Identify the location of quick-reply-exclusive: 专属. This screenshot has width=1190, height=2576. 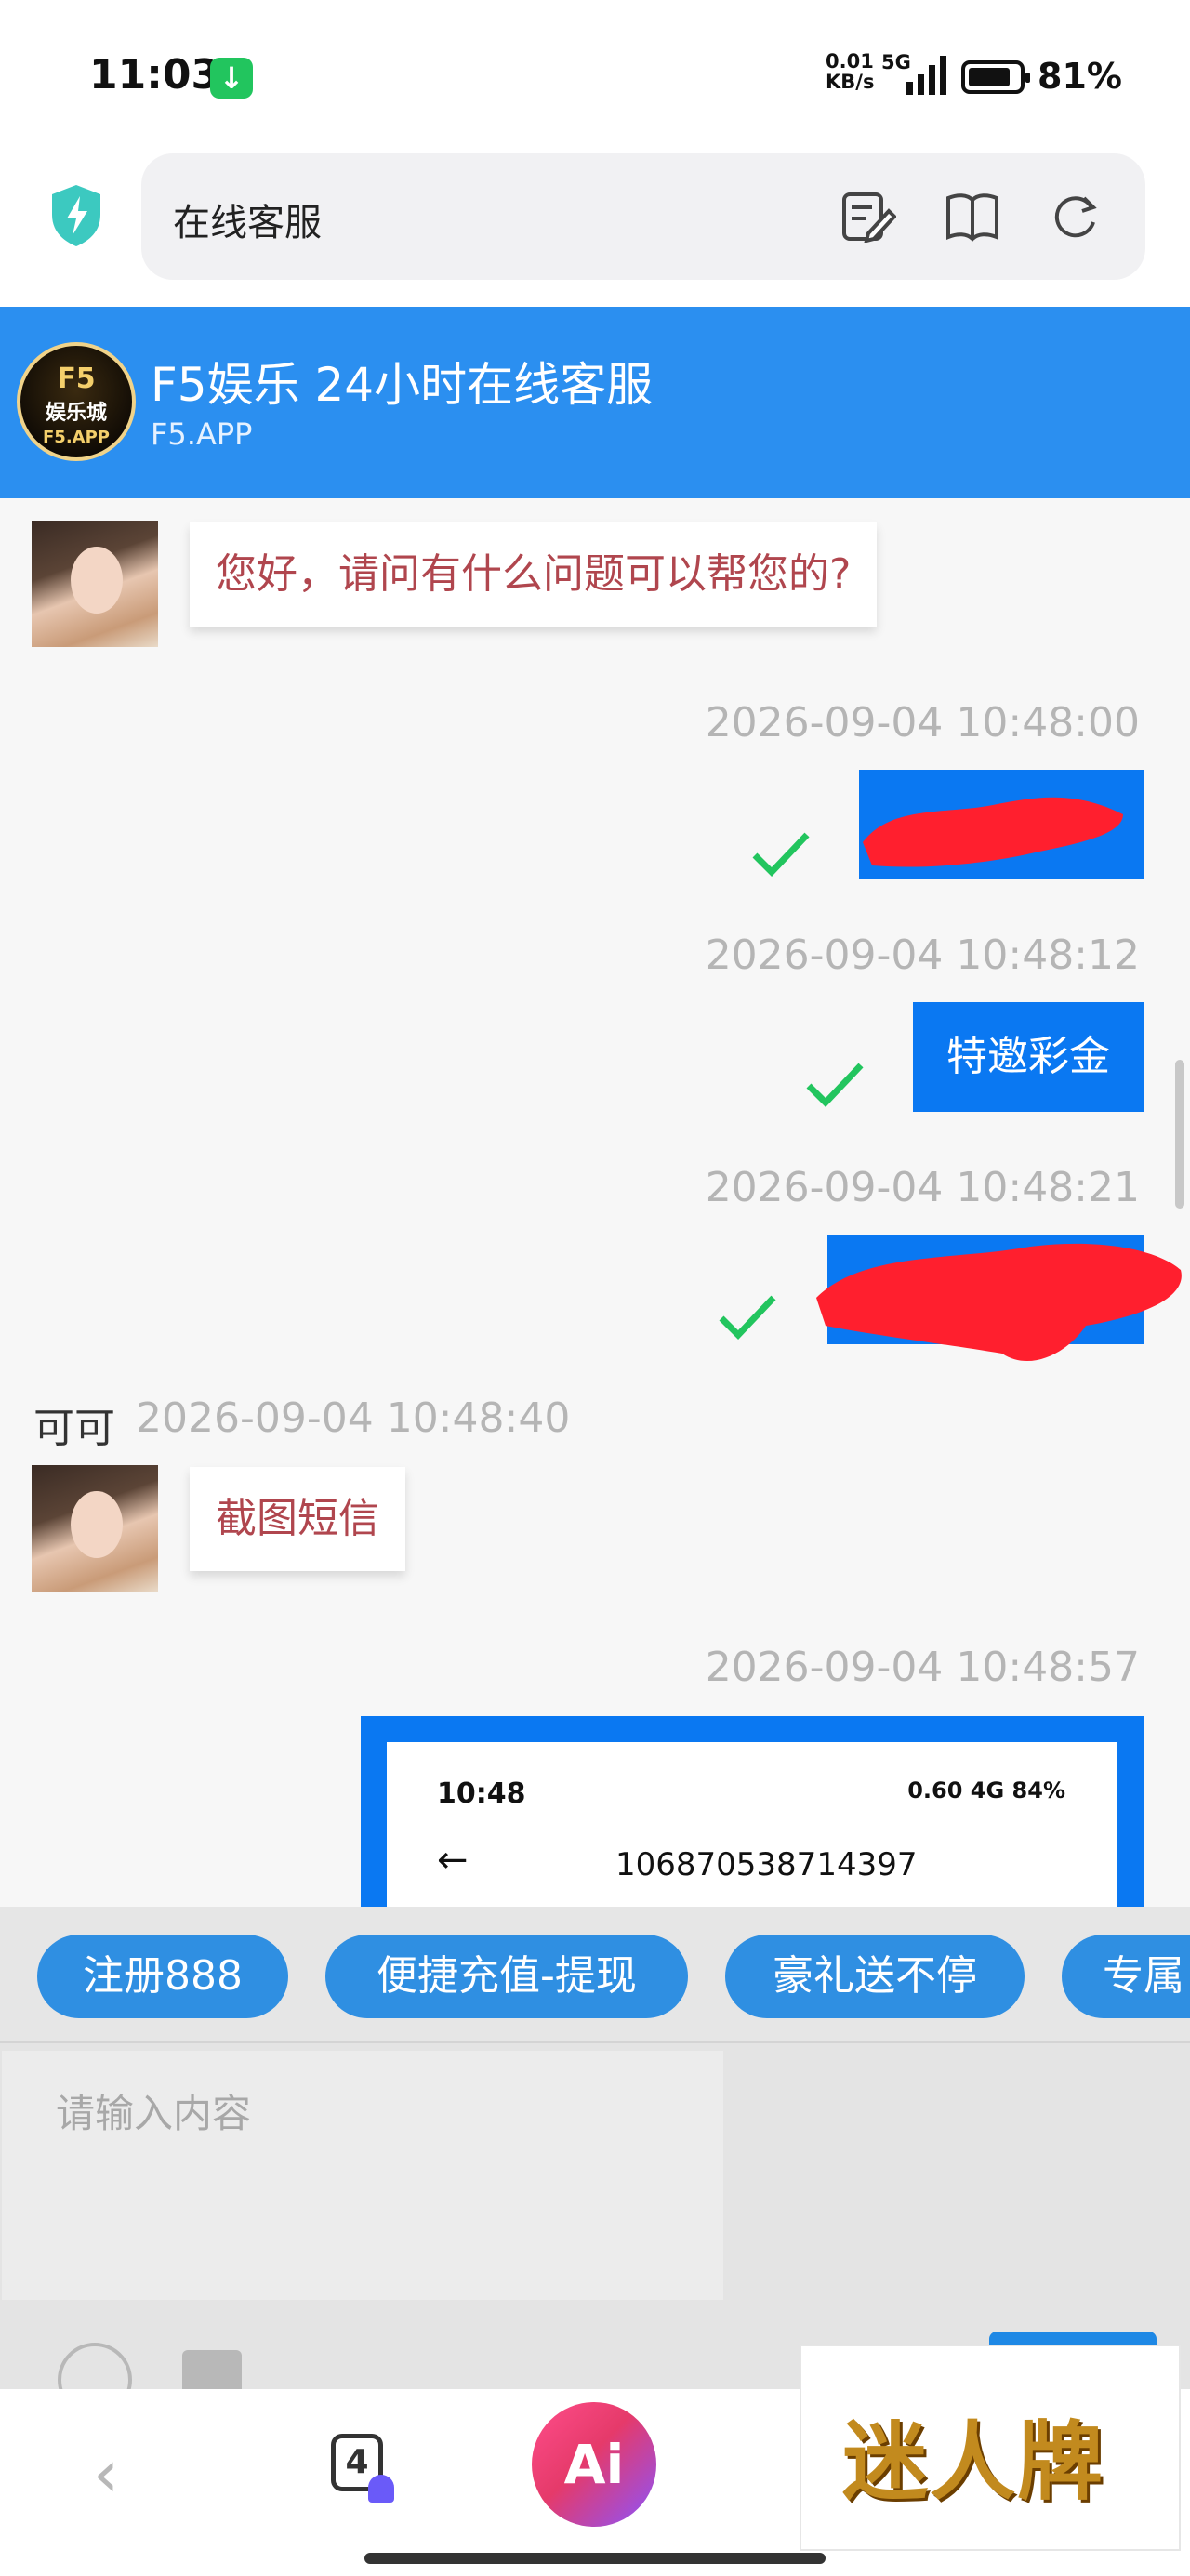
(1126, 1976).